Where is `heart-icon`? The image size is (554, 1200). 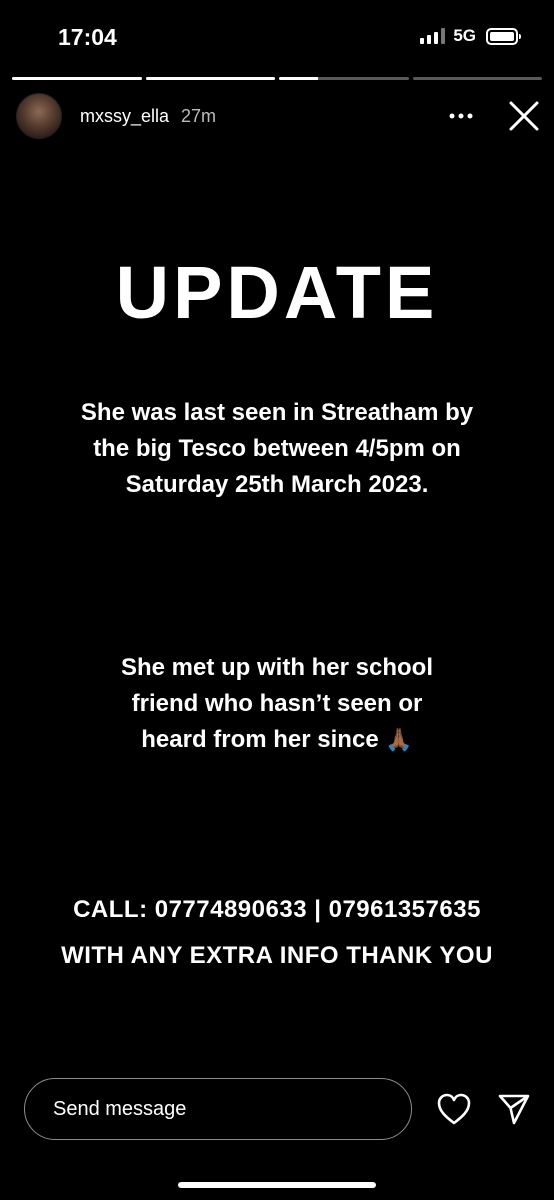 heart-icon is located at coordinates (454, 1109).